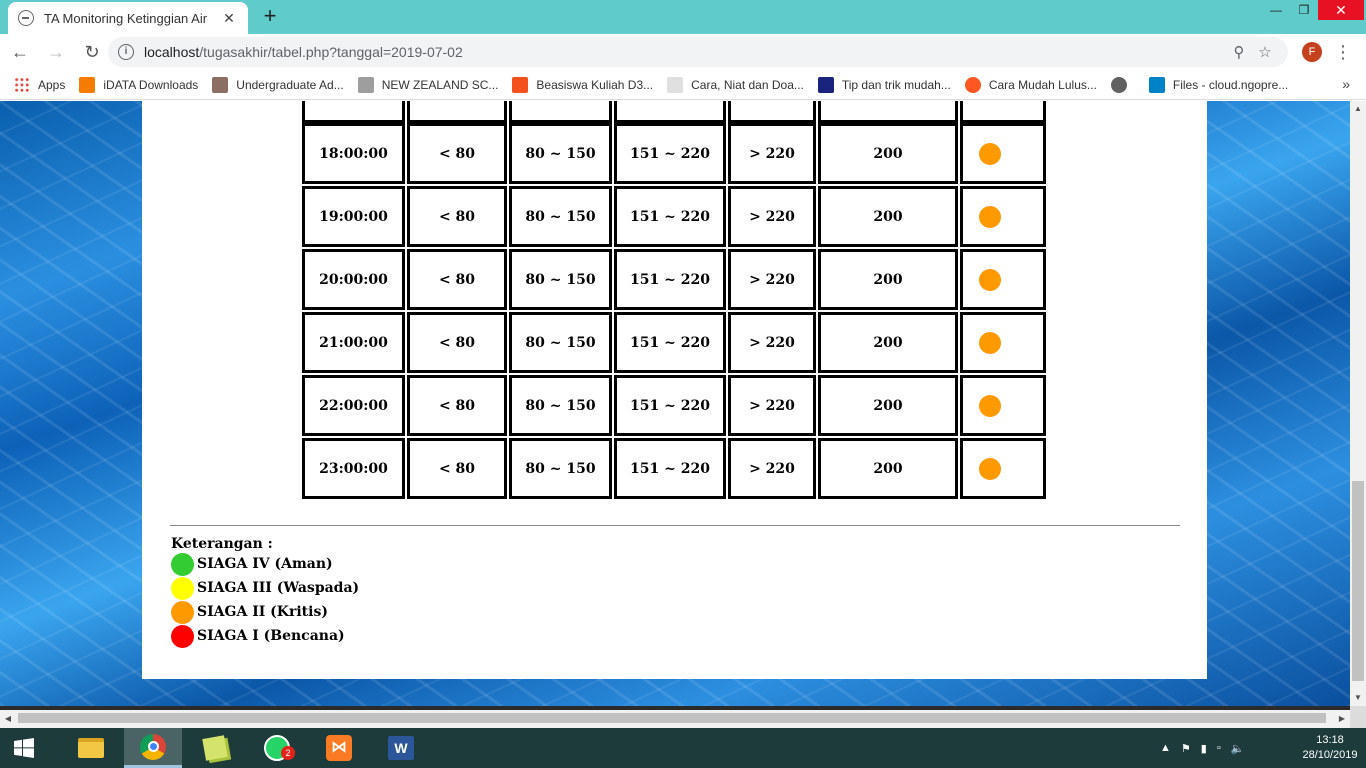 This screenshot has height=768, width=1366. What do you see at coordinates (1312, 52) in the screenshot?
I see `profile-avatar: F` at bounding box center [1312, 52].